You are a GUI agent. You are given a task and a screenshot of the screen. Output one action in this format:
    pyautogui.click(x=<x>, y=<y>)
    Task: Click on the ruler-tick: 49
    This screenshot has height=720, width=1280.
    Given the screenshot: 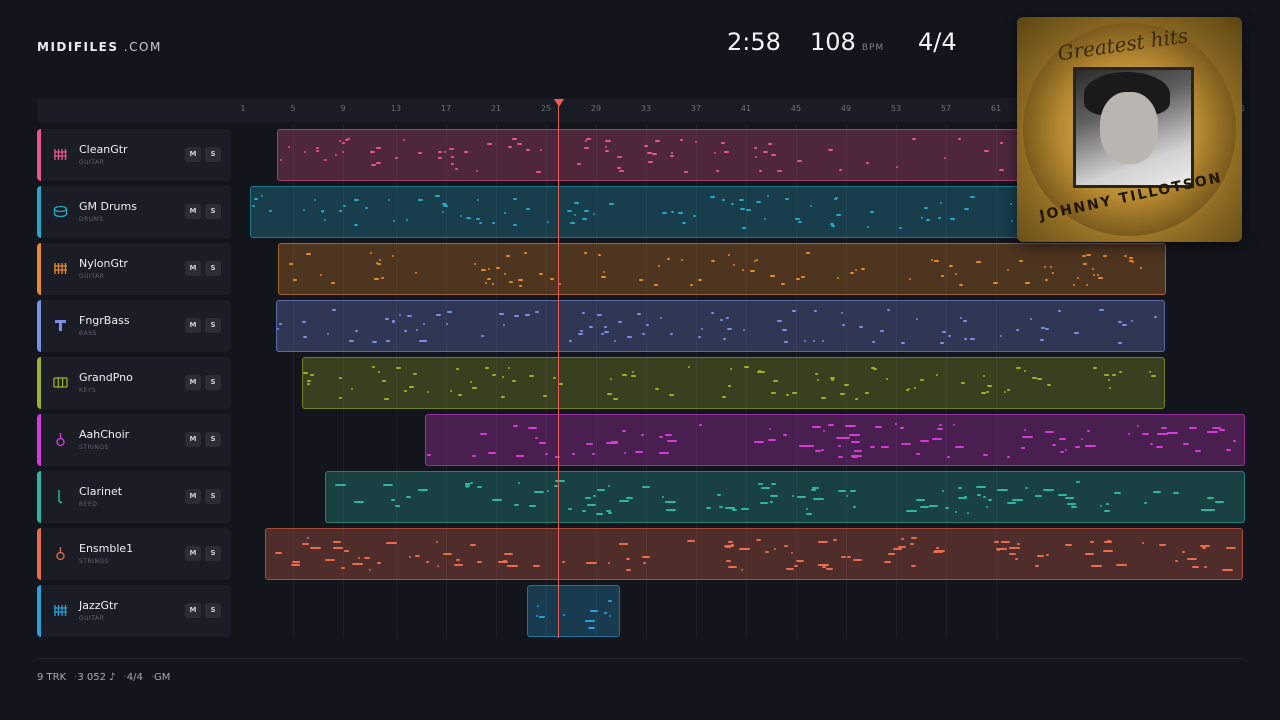 What is the action you would take?
    pyautogui.click(x=846, y=108)
    